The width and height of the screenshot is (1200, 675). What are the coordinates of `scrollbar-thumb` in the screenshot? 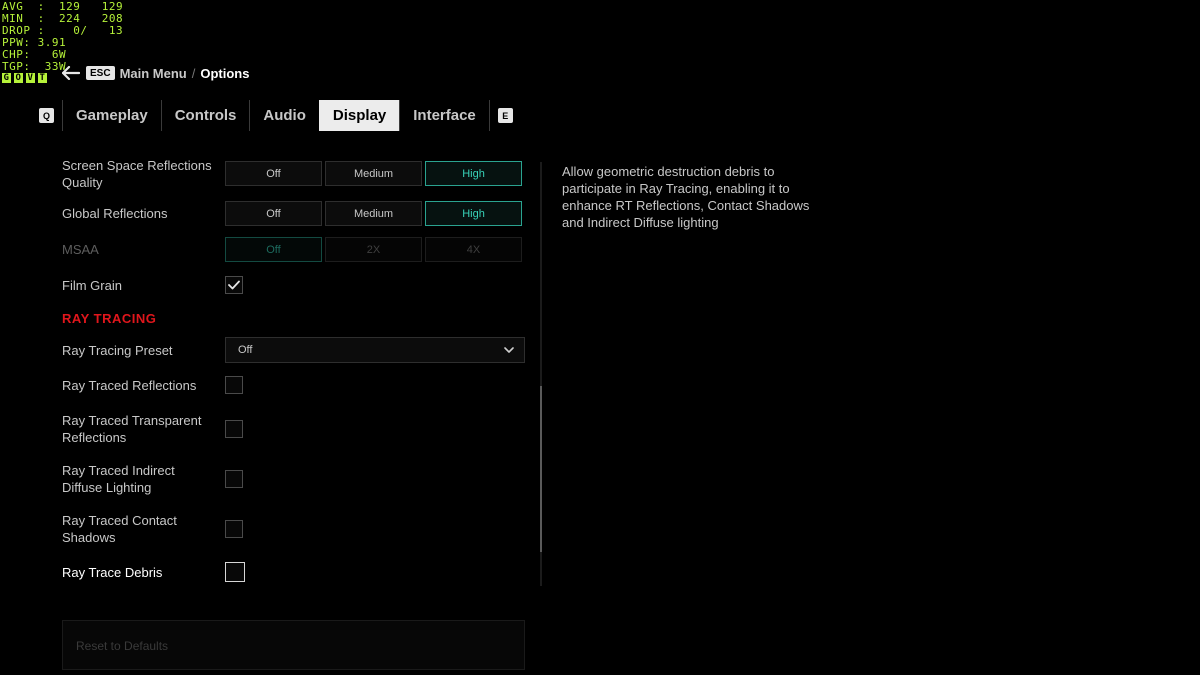 It's located at (541, 469).